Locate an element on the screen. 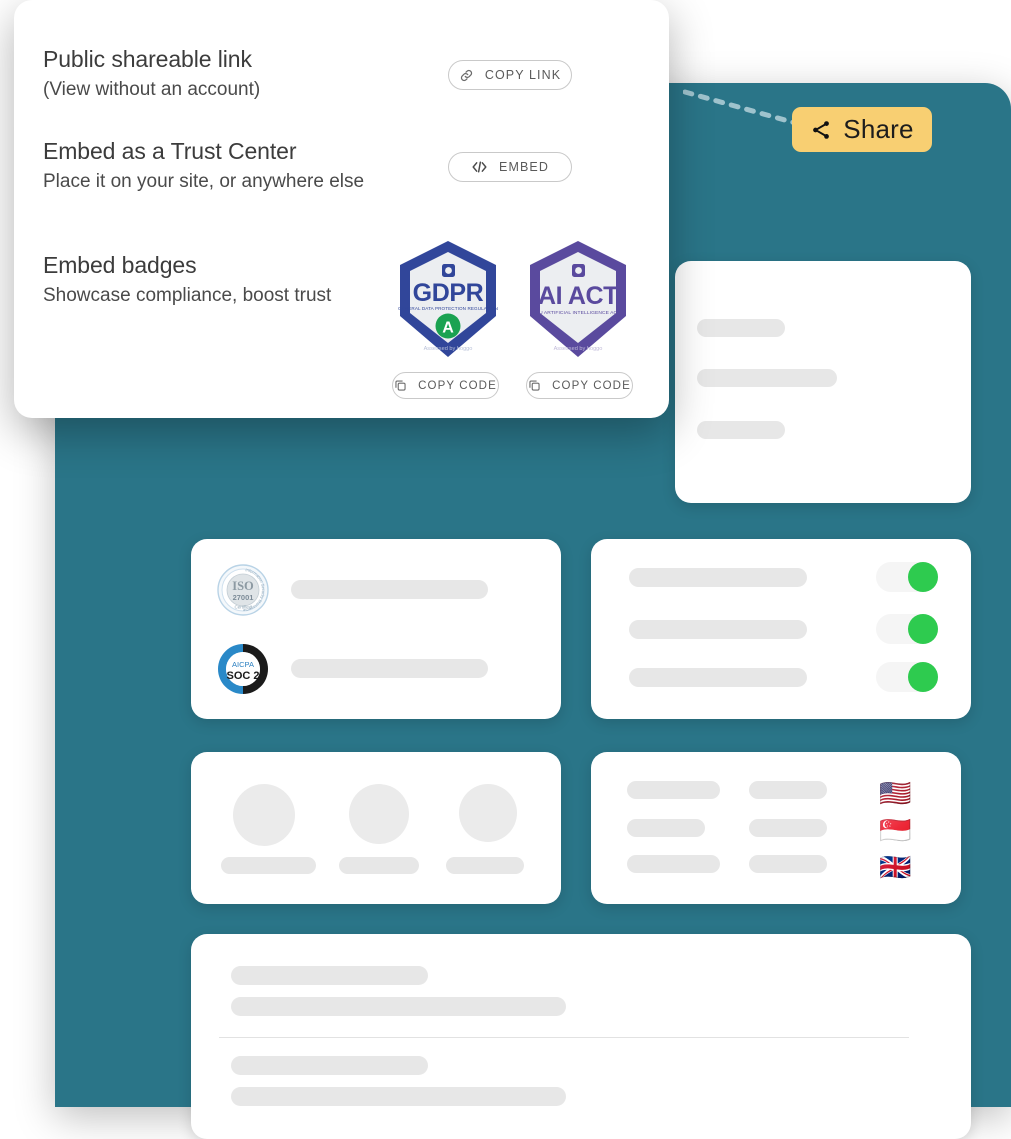 Image resolution: width=1011 pixels, height=1139 pixels. share-button-label: Share is located at coordinates (878, 129).